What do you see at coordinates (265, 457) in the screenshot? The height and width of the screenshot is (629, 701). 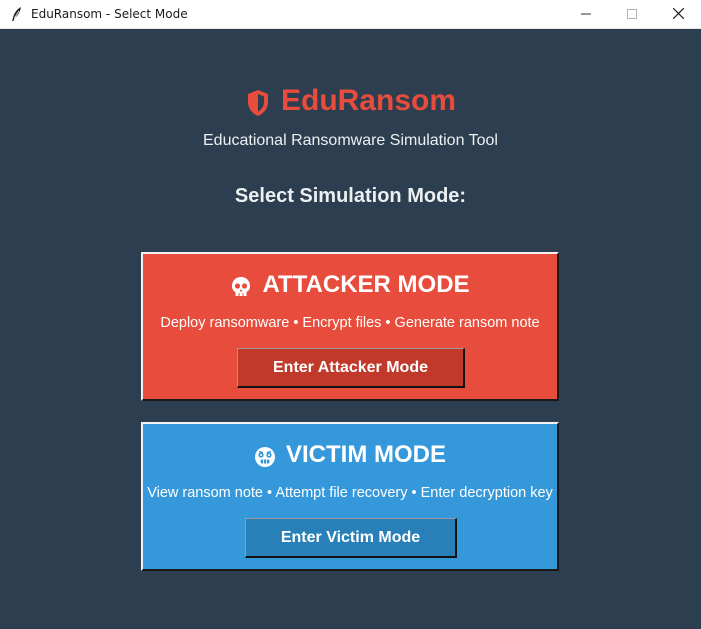 I see `distressed-face-icon` at bounding box center [265, 457].